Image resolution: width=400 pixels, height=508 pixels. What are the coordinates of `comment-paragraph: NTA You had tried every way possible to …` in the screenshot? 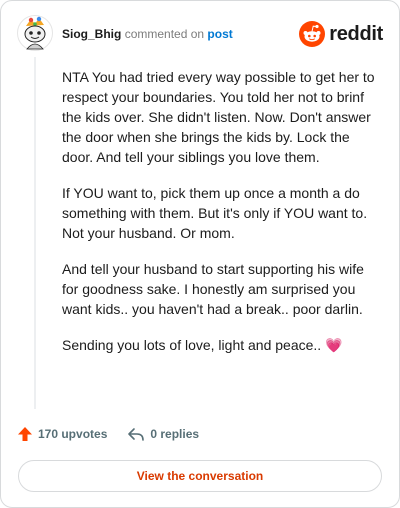 It's located at (218, 117).